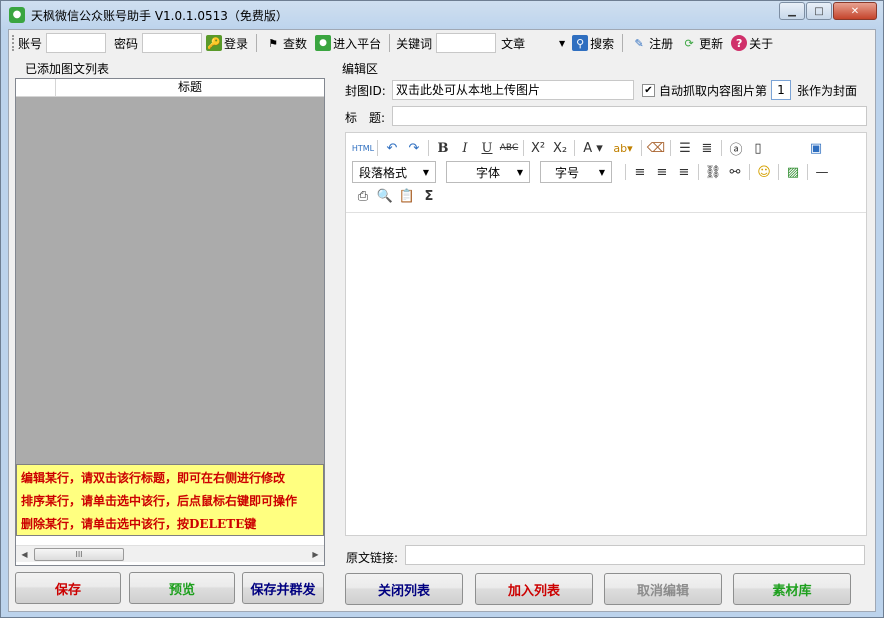 The height and width of the screenshot is (618, 884). What do you see at coordinates (739, 43) in the screenshot?
I see `help-icon: ?` at bounding box center [739, 43].